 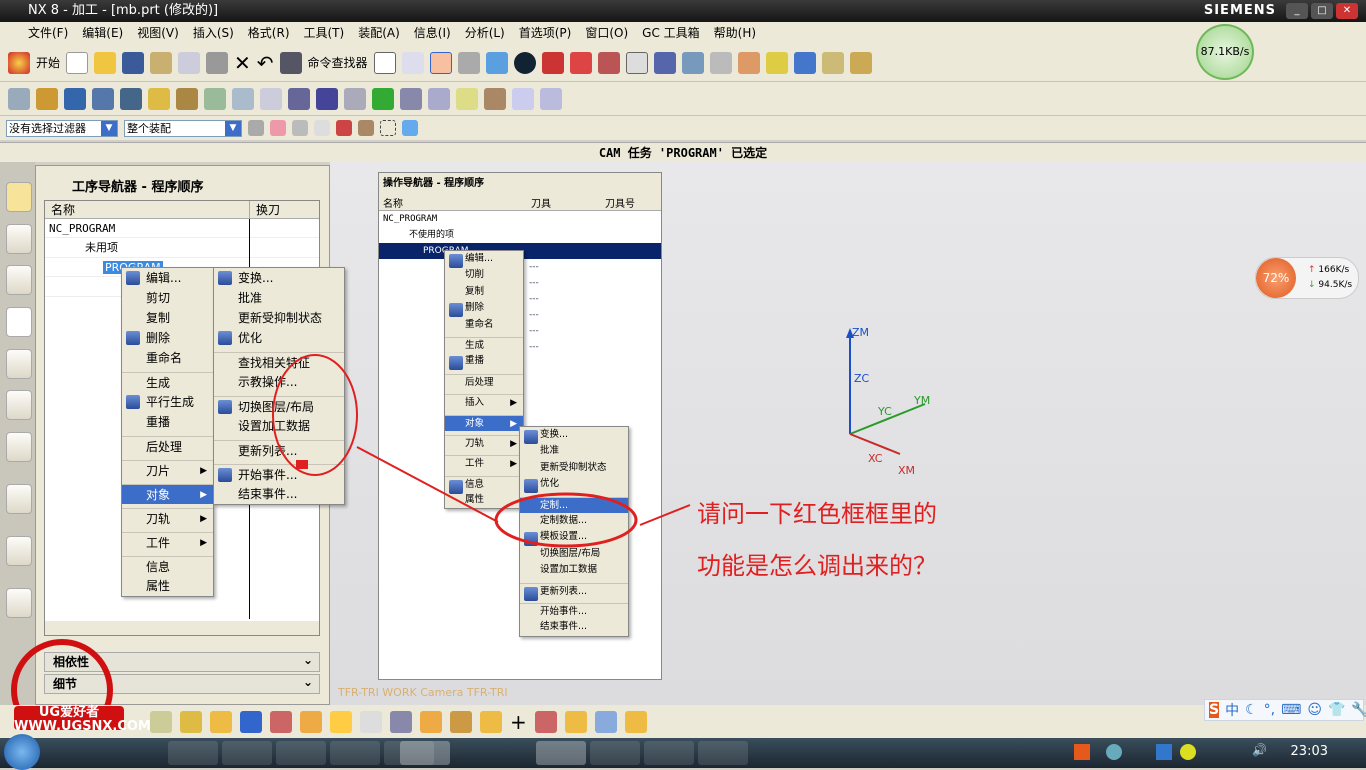 What do you see at coordinates (776, 62) in the screenshot?
I see `measure-icon` at bounding box center [776, 62].